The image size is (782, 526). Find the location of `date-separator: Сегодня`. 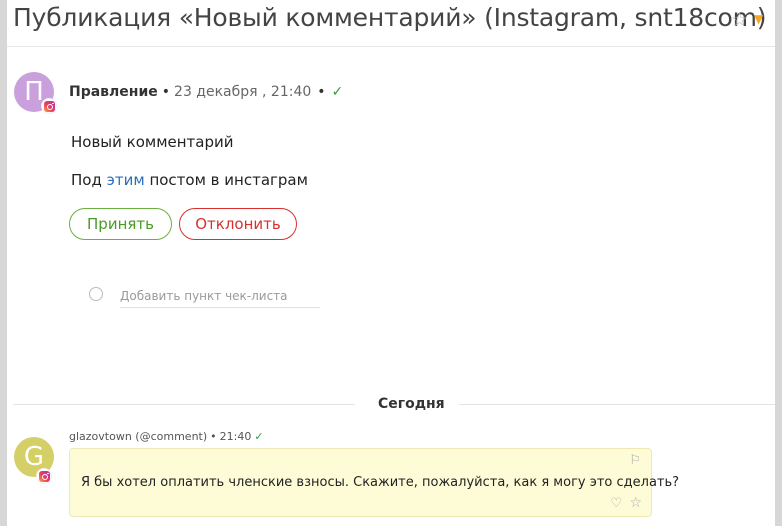

date-separator: Сегодня is located at coordinates (411, 404).